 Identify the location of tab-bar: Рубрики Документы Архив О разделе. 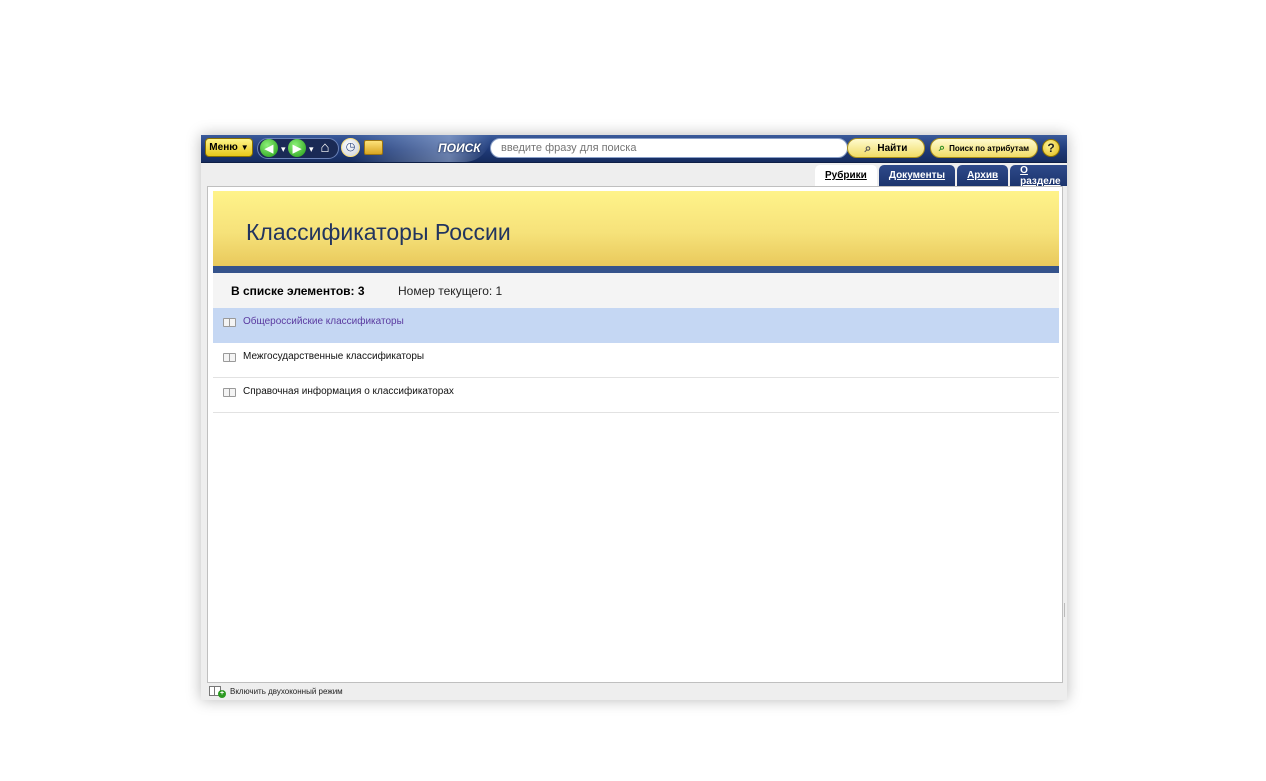
(941, 176).